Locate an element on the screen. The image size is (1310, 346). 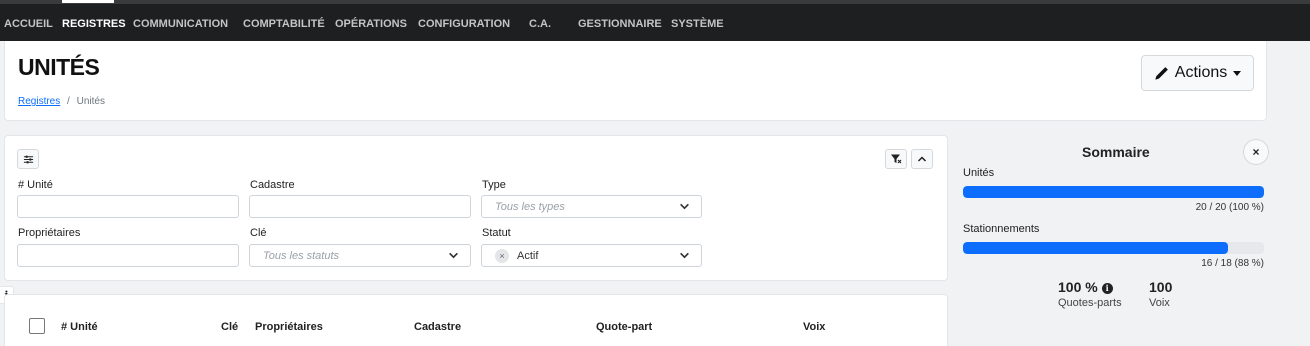
select-all-checkbox is located at coordinates (37, 326).